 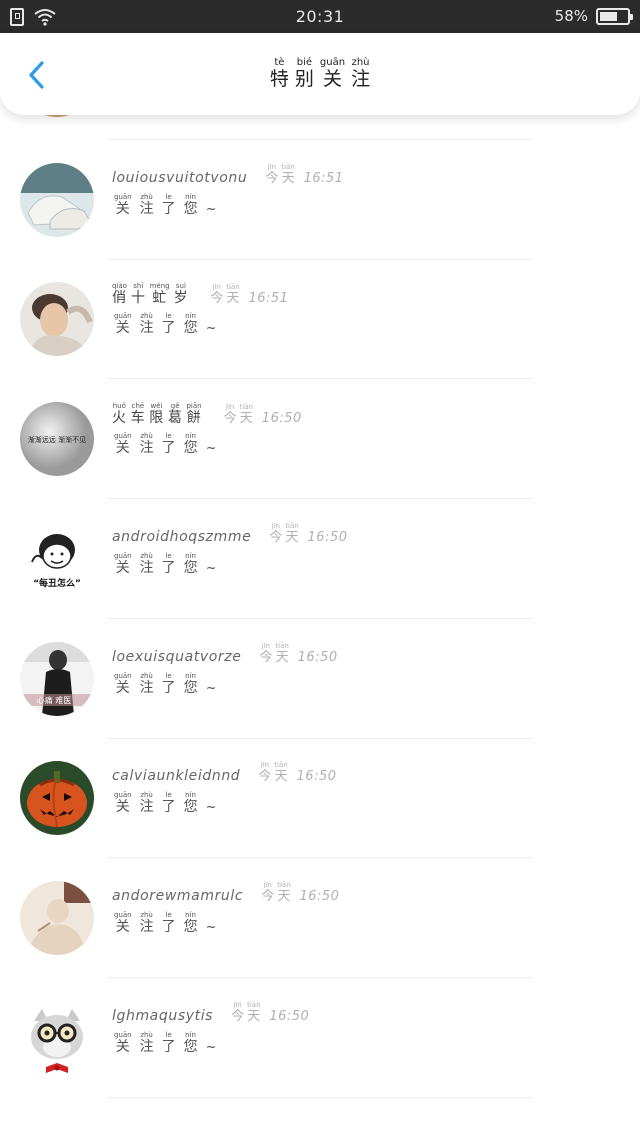 What do you see at coordinates (179, 178) in the screenshot?
I see `username: louiousvuitotvonu` at bounding box center [179, 178].